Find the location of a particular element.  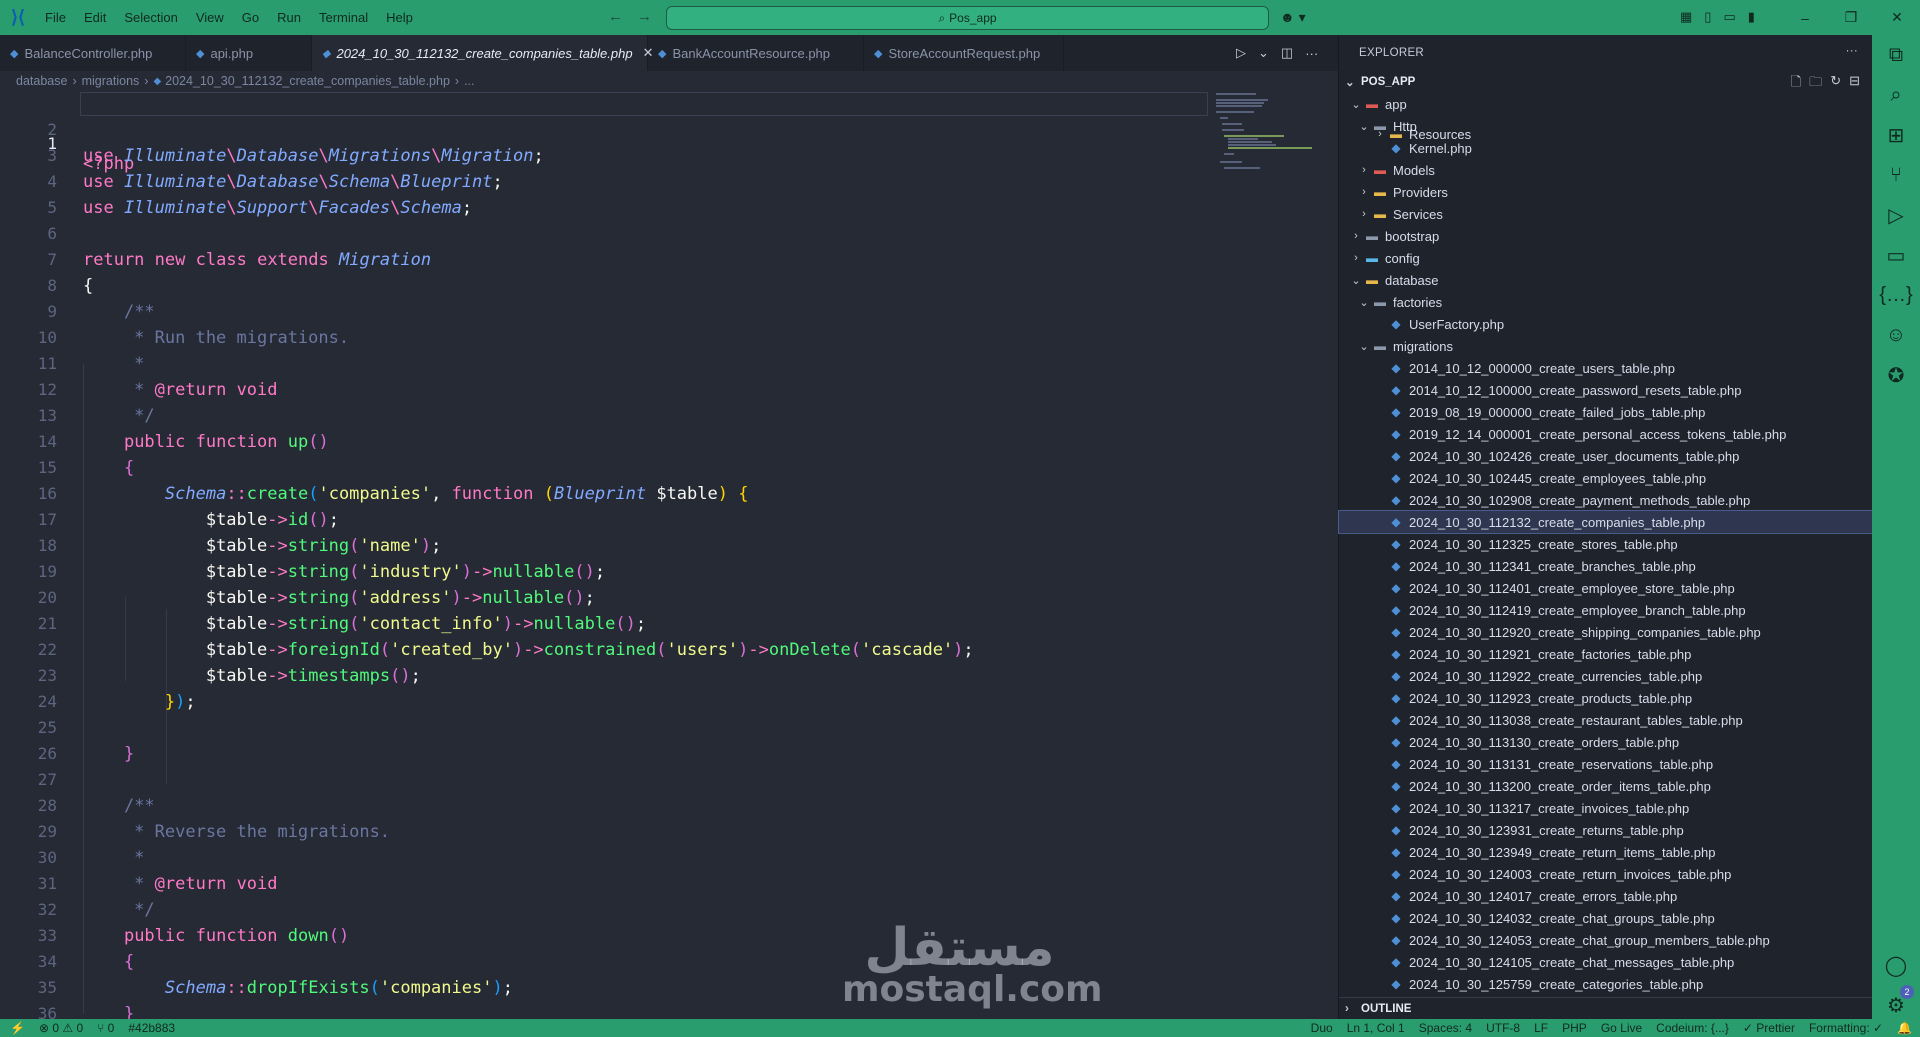

copilot-icon: ☻ ▾ is located at coordinates (1293, 17).